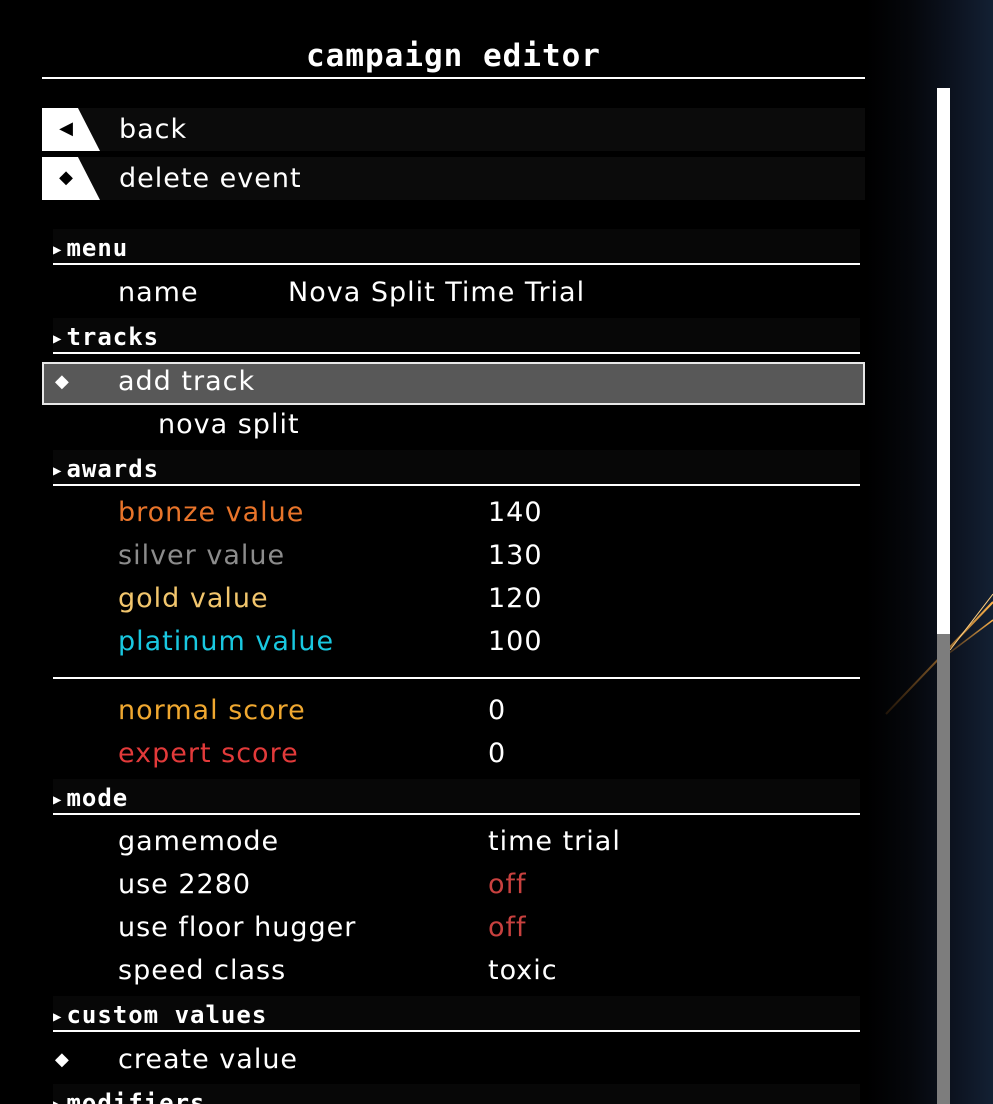  Describe the element at coordinates (211, 512) in the screenshot. I see `bronze-value-label: bronze value` at that location.